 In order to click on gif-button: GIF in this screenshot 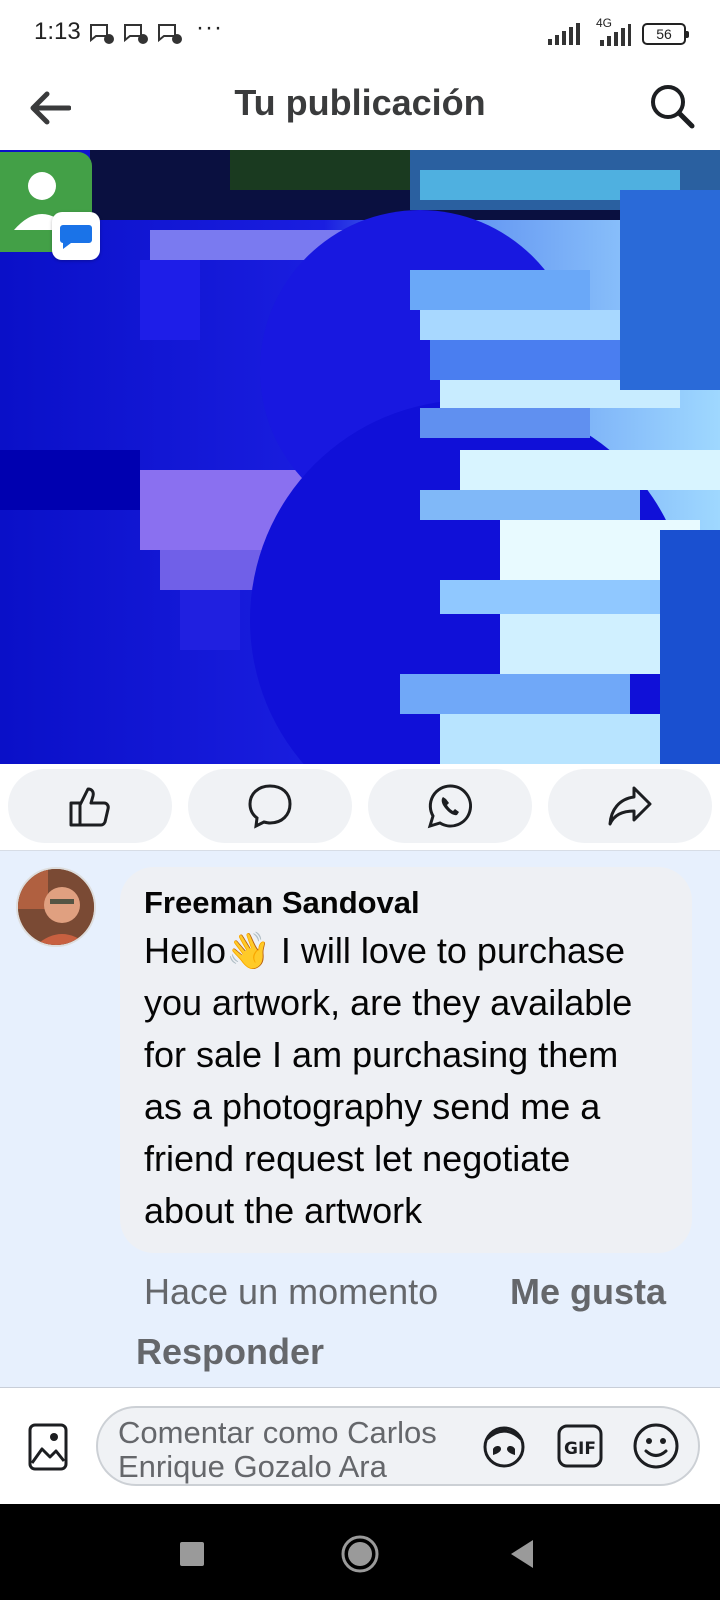, I will do `click(580, 1446)`.